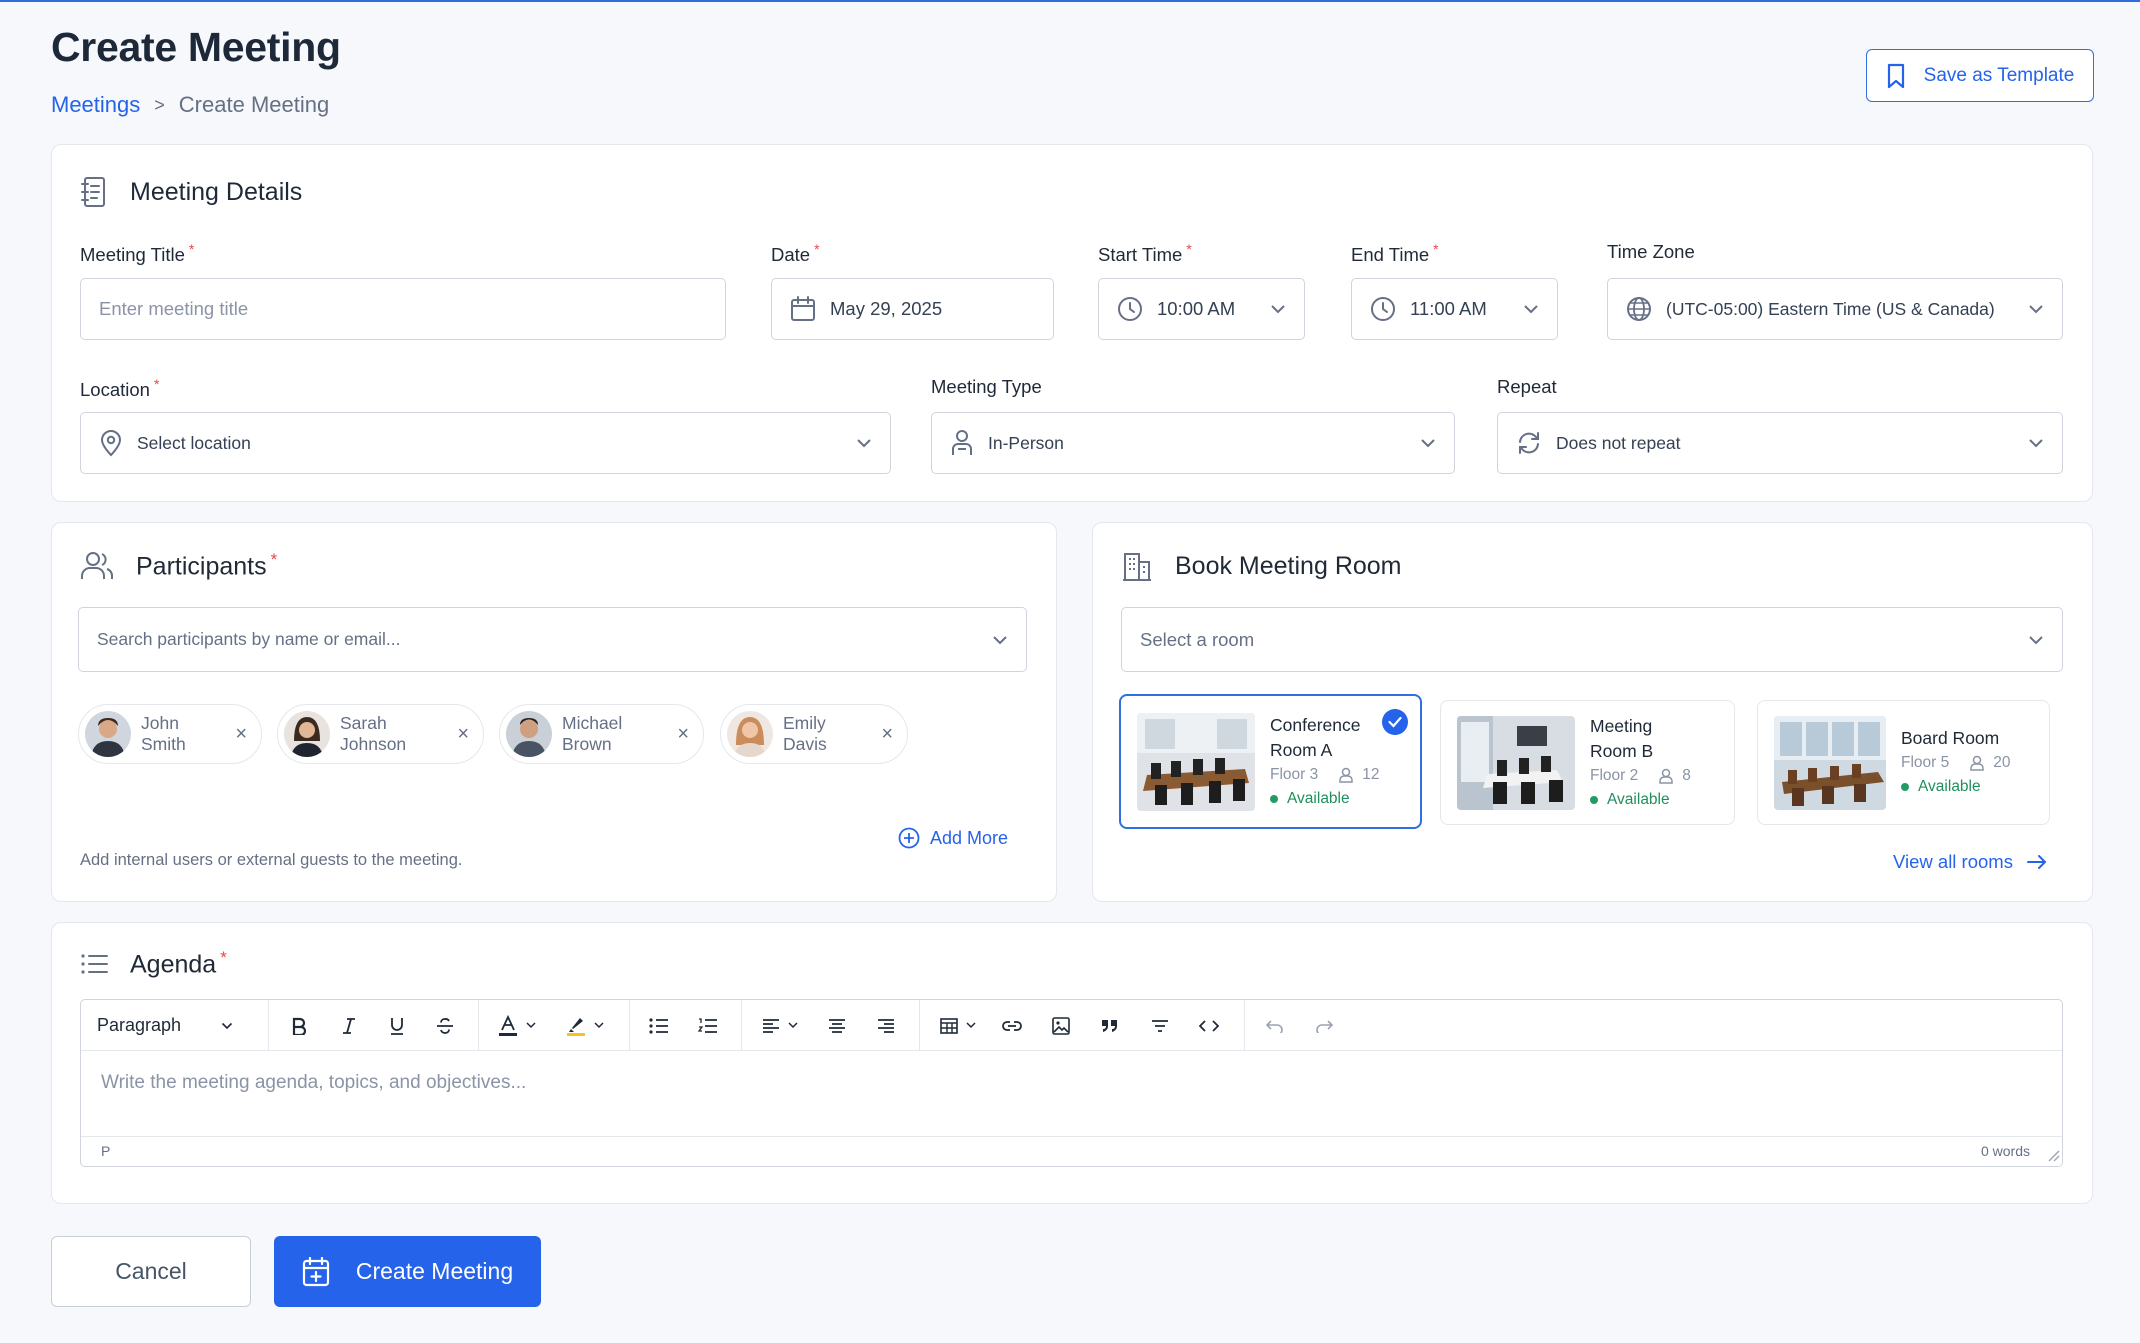  What do you see at coordinates (2036, 862) in the screenshot?
I see `arrow-right-icon` at bounding box center [2036, 862].